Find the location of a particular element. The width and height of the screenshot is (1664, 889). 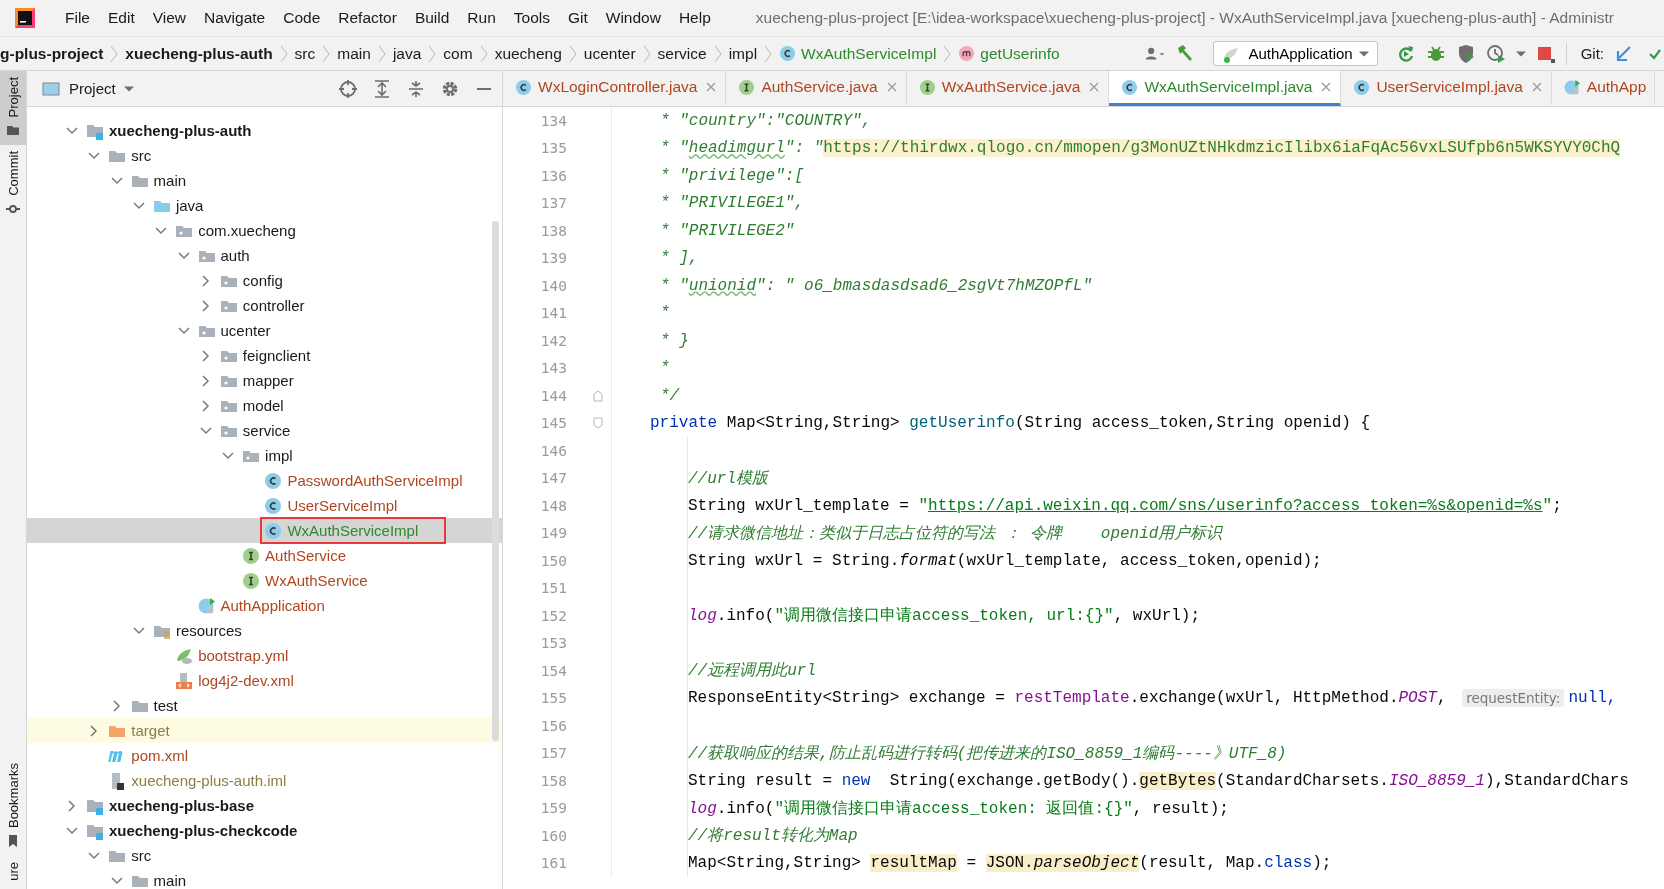

run-configuration-dropdown: AuthApplication is located at coordinates (1295, 53).